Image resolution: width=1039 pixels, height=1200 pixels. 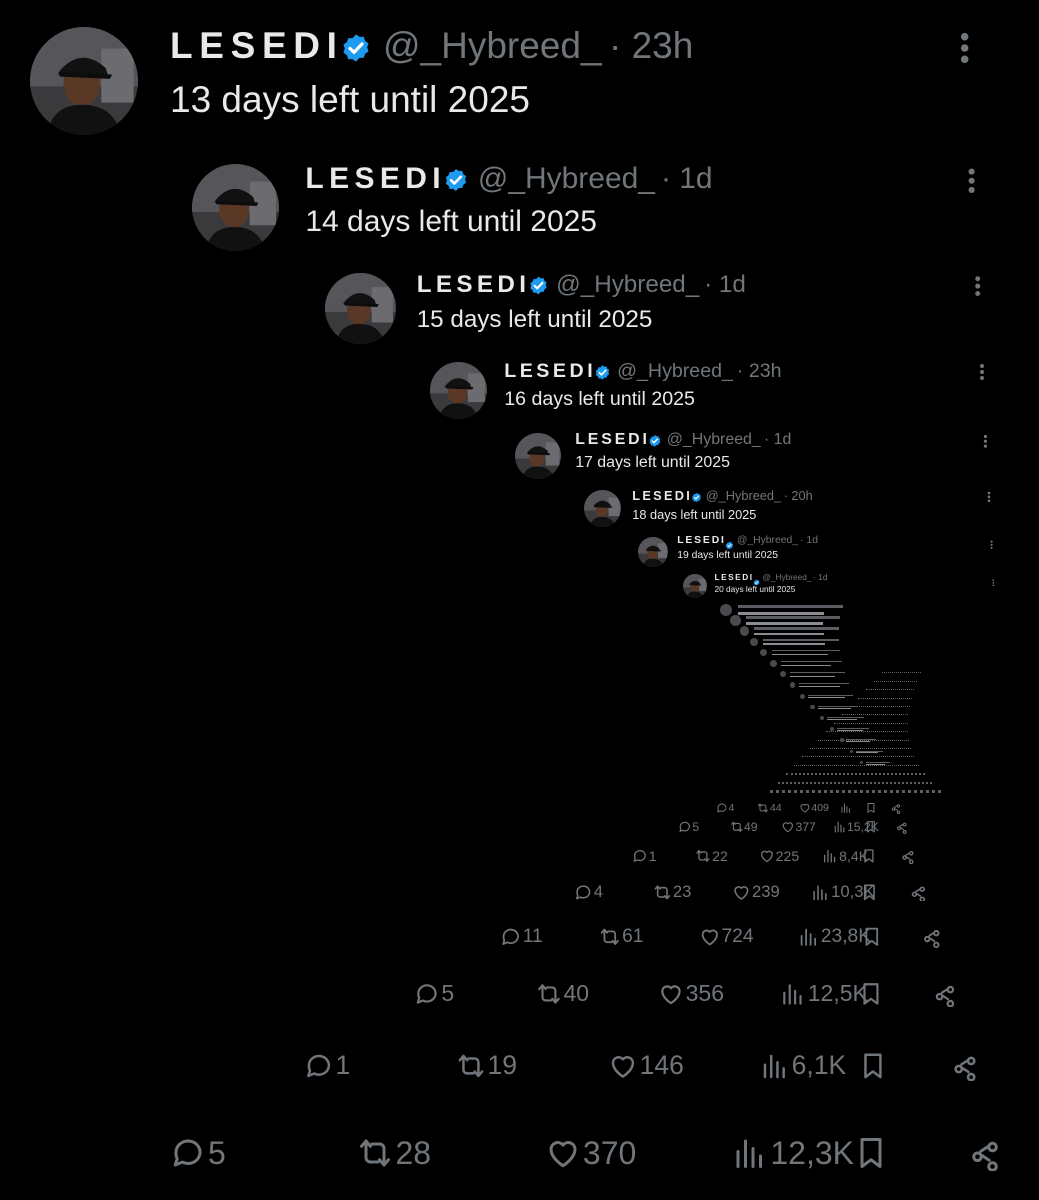 I want to click on avatar-image, so click(x=360, y=308).